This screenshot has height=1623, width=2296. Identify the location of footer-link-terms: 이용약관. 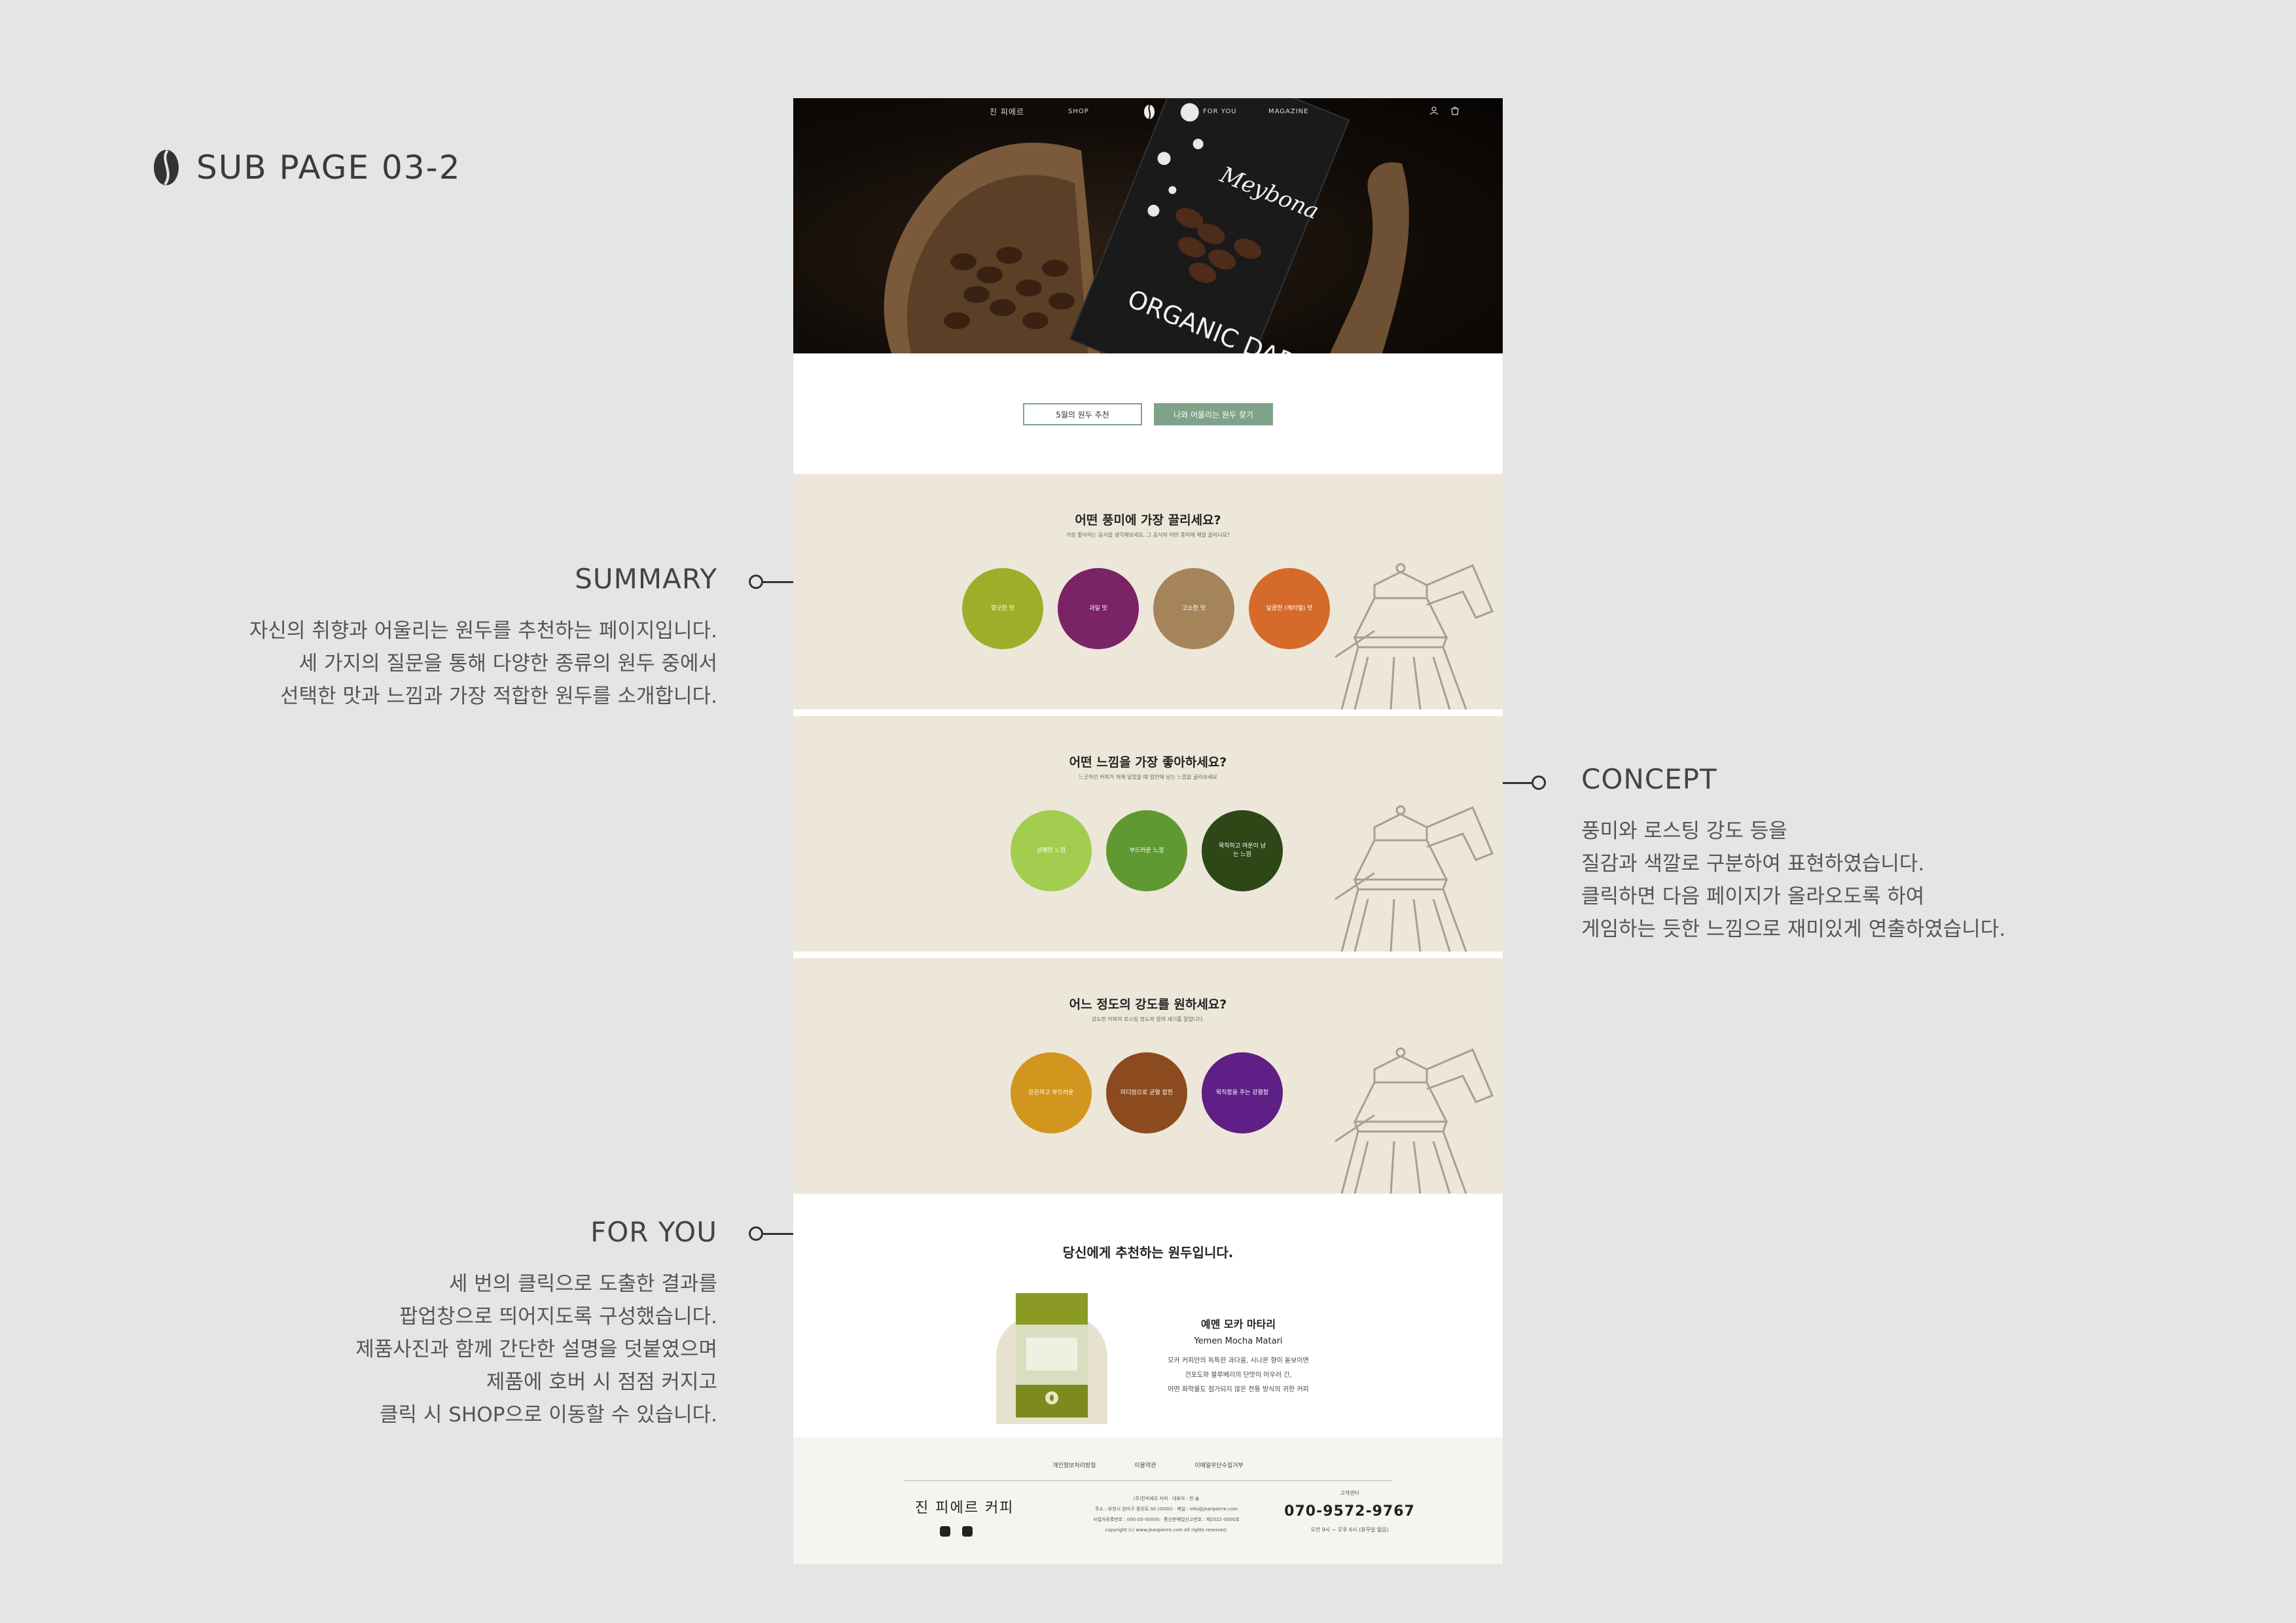
(1145, 1466).